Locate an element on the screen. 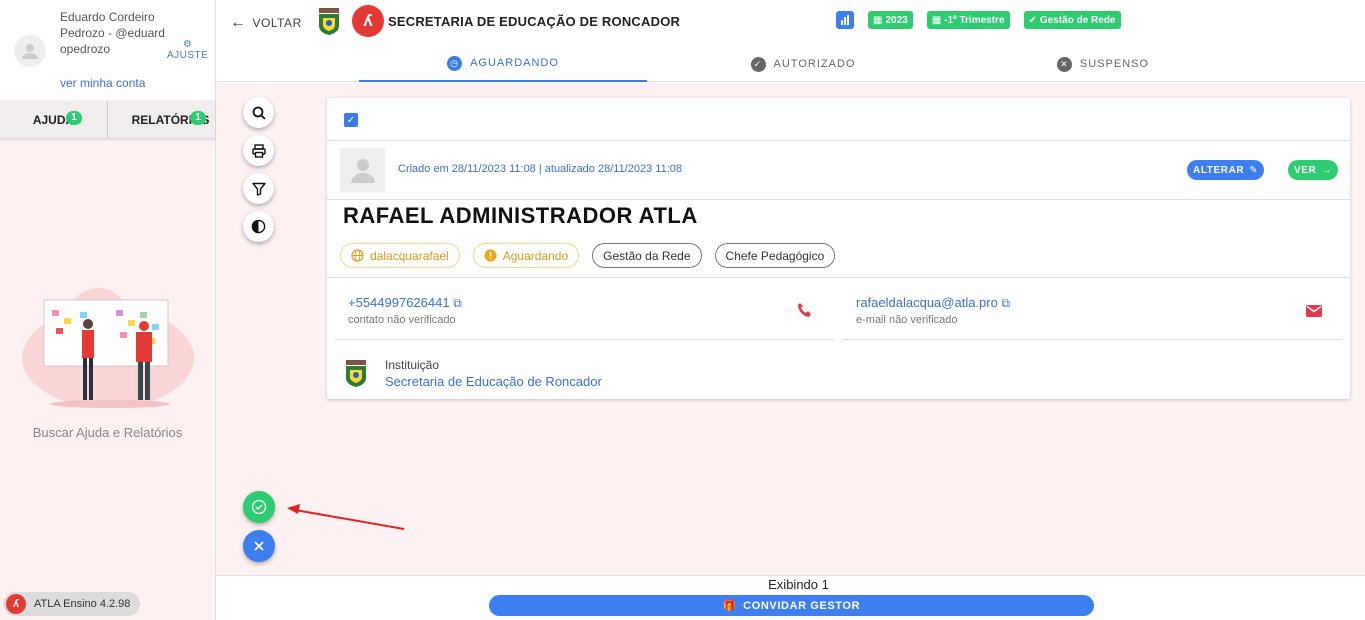 Image resolution: width=1365 pixels, height=620 pixels. reject-button is located at coordinates (259, 546).